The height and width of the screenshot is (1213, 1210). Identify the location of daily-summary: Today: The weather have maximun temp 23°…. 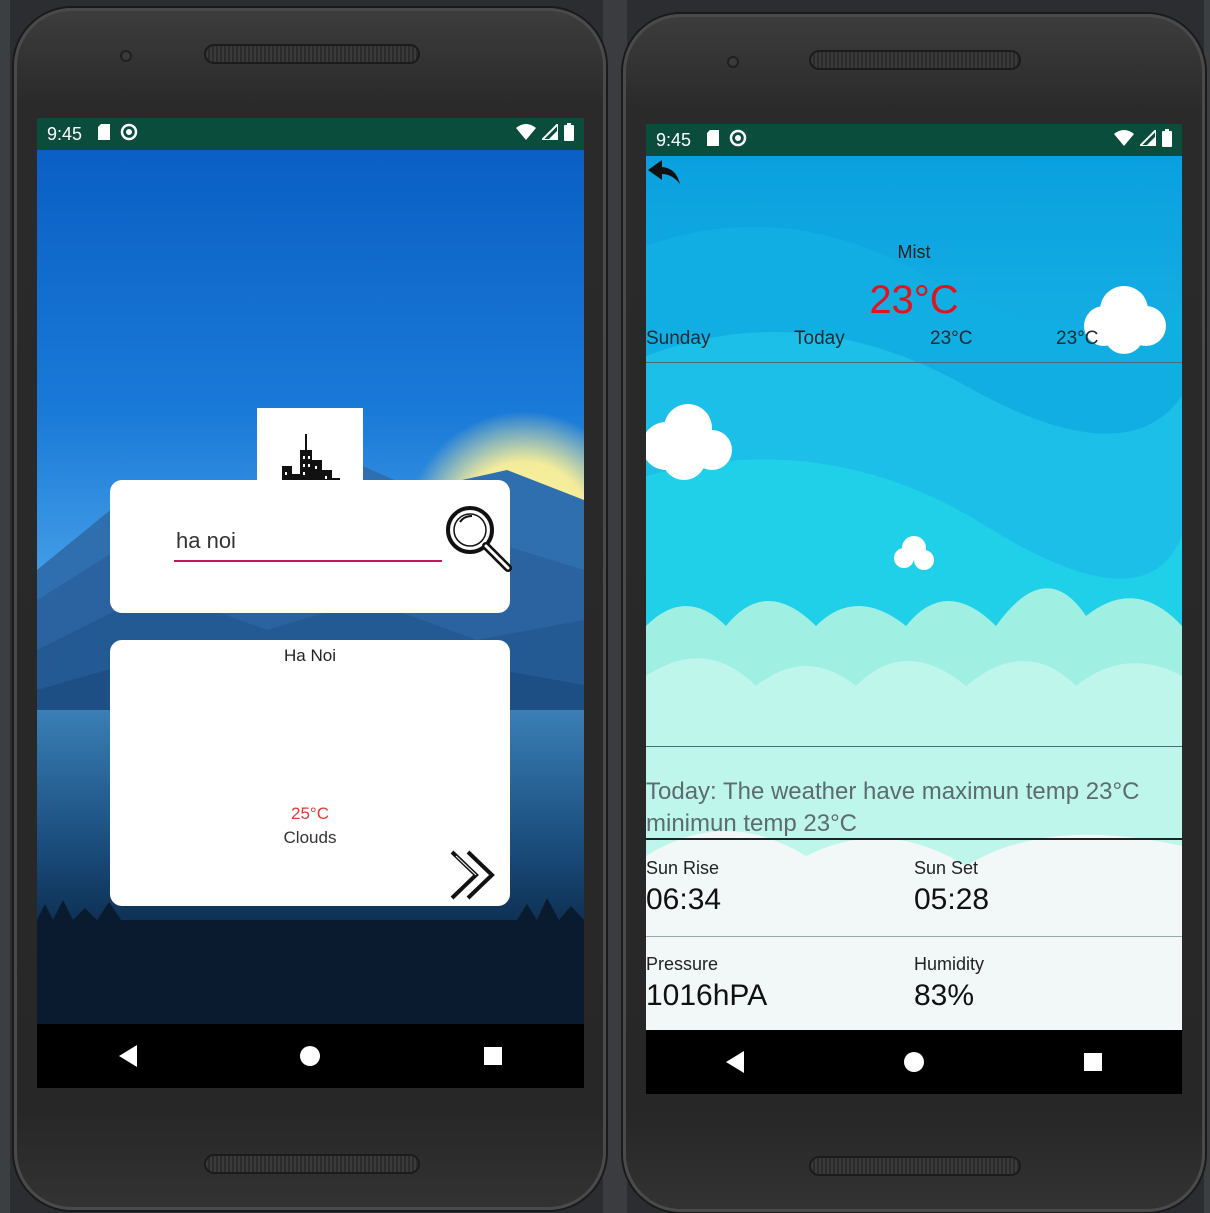
(914, 808).